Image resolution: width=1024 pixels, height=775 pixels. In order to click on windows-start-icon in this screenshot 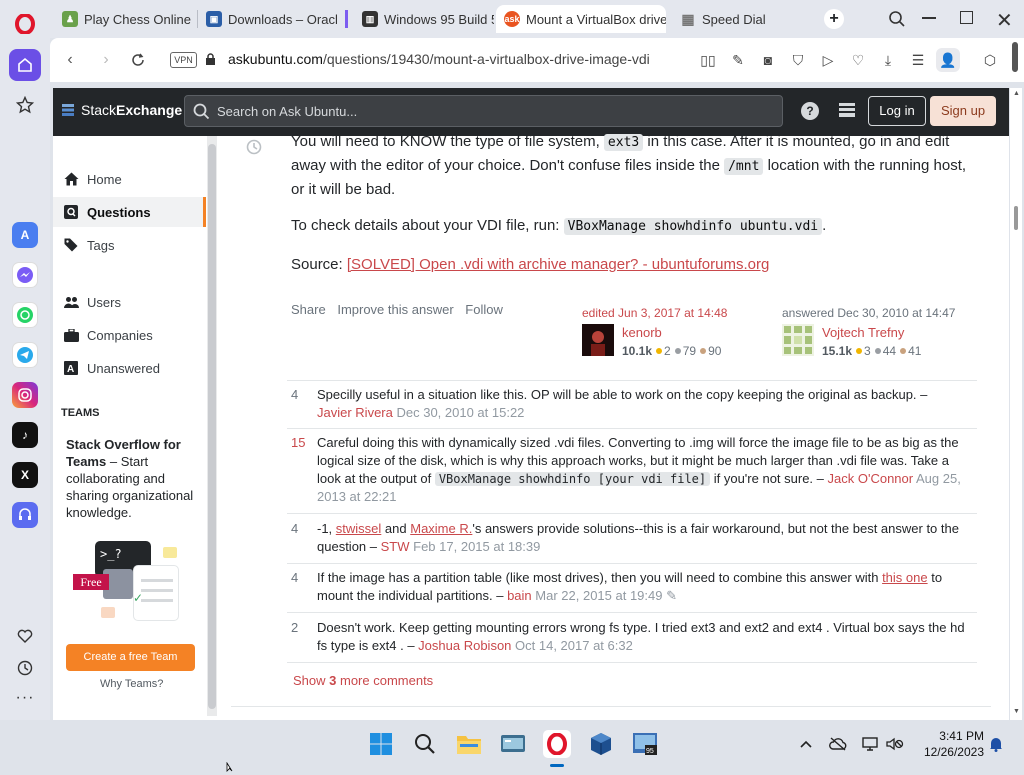, I will do `click(381, 744)`.